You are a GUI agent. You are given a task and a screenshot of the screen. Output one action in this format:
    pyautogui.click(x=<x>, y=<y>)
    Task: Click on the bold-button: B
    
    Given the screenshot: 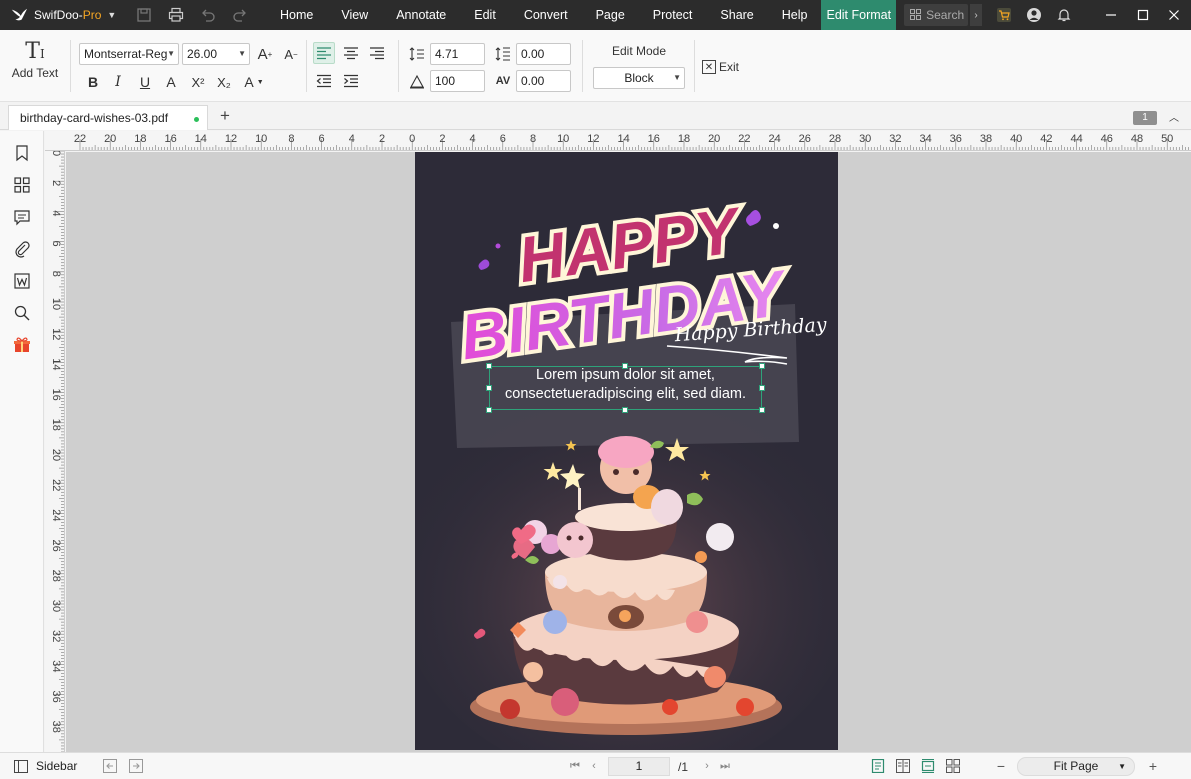 What is the action you would take?
    pyautogui.click(x=93, y=82)
    